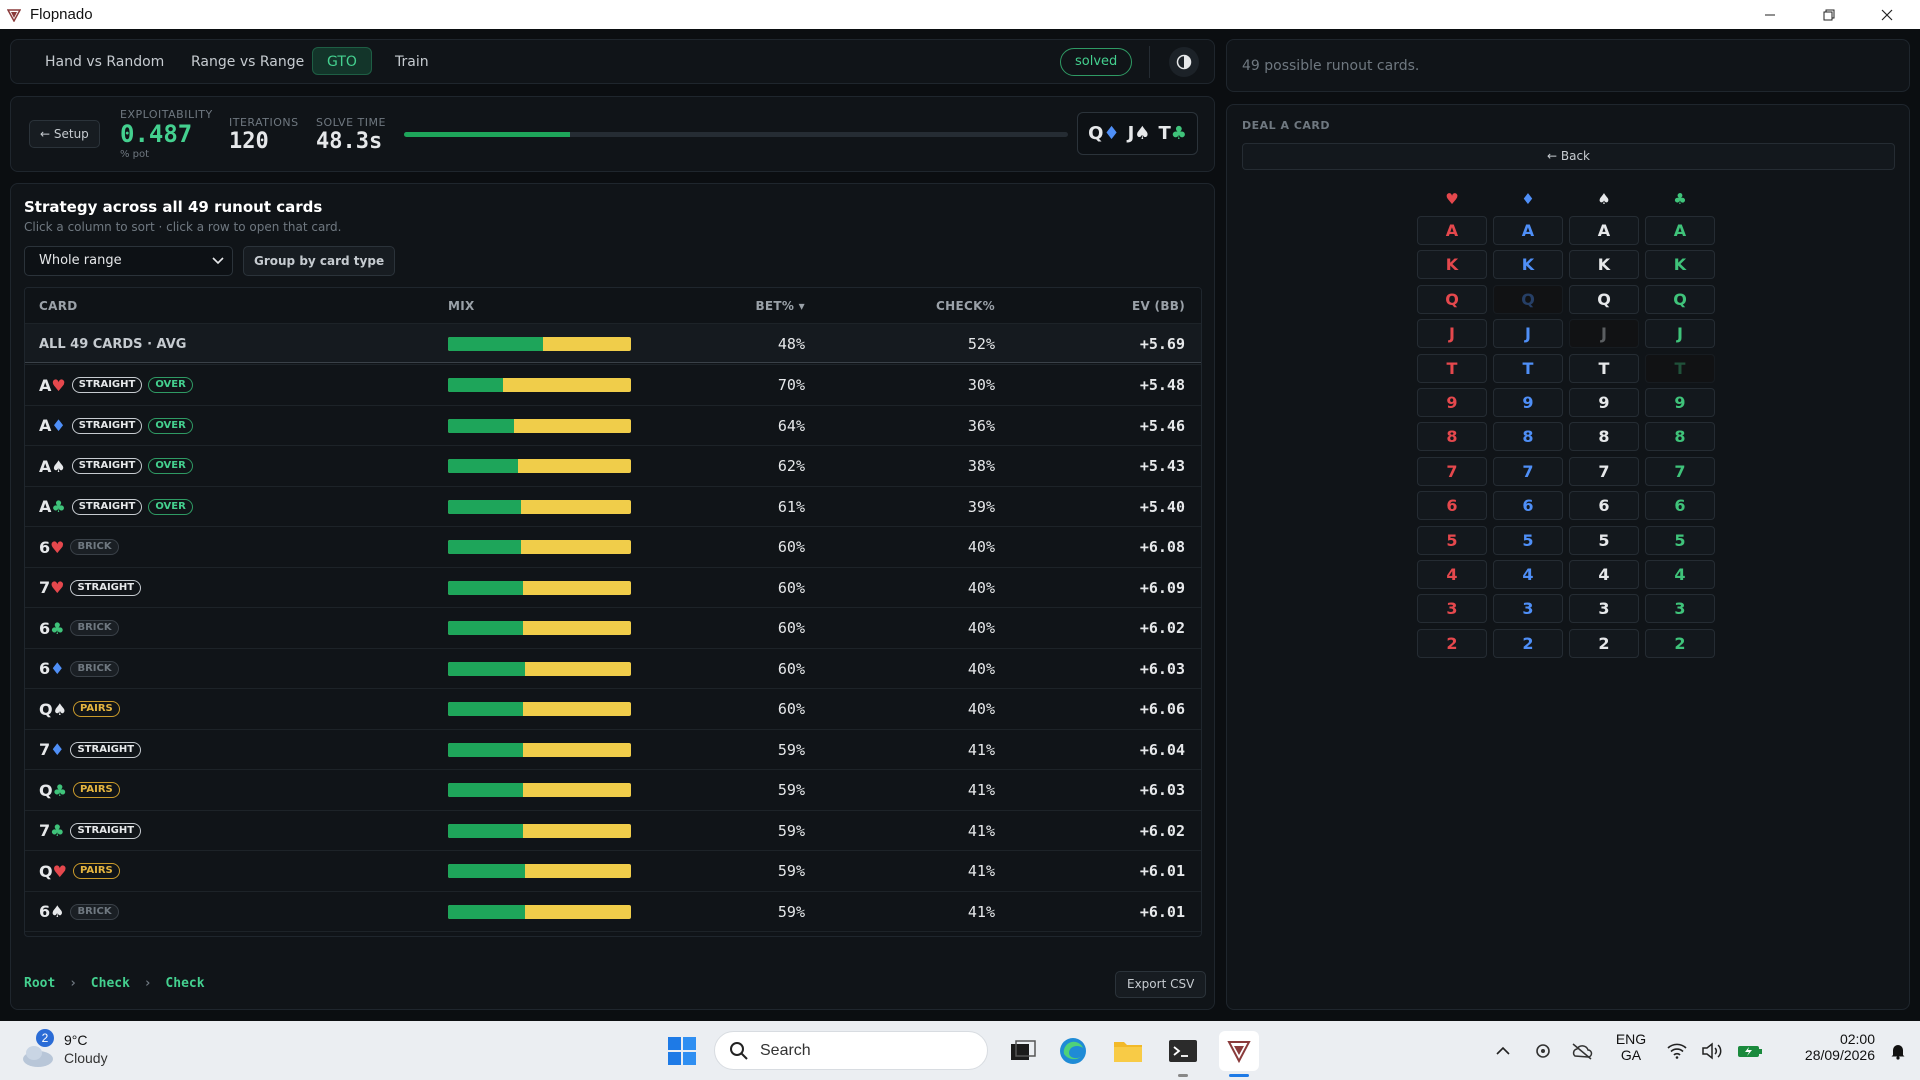 This screenshot has width=1920, height=1080. I want to click on wifi-button, so click(1677, 1051).